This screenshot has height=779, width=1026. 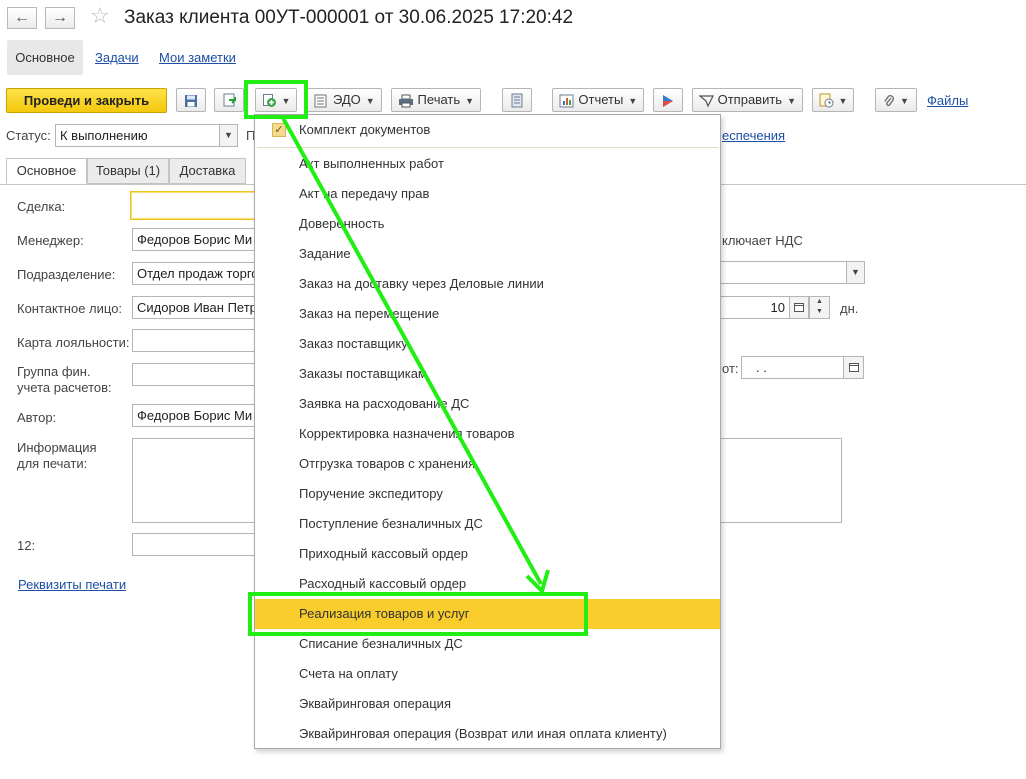 I want to click on arrow-left-icon: ←, so click(x=22, y=17).